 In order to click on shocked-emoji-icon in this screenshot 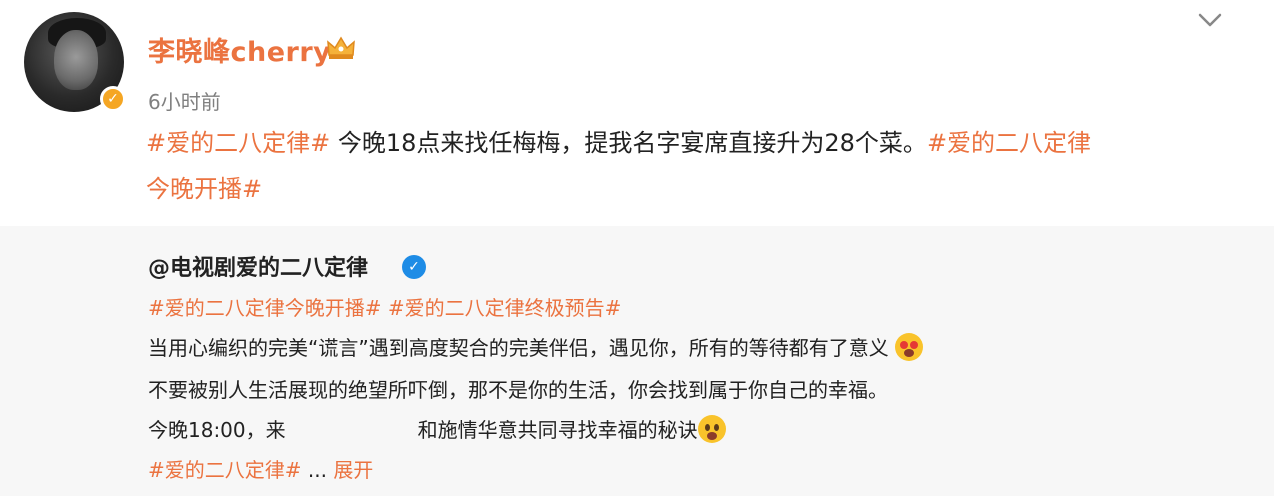, I will do `click(711, 429)`.